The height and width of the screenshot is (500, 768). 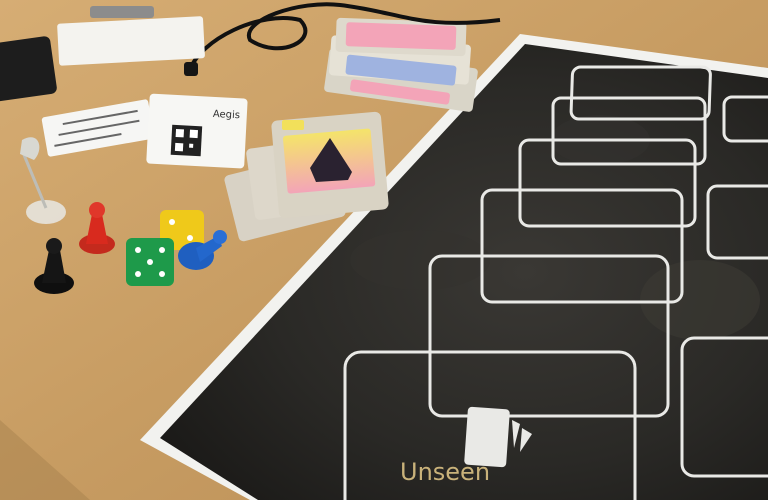 What do you see at coordinates (131, 41) in the screenshot?
I see `paper-note` at bounding box center [131, 41].